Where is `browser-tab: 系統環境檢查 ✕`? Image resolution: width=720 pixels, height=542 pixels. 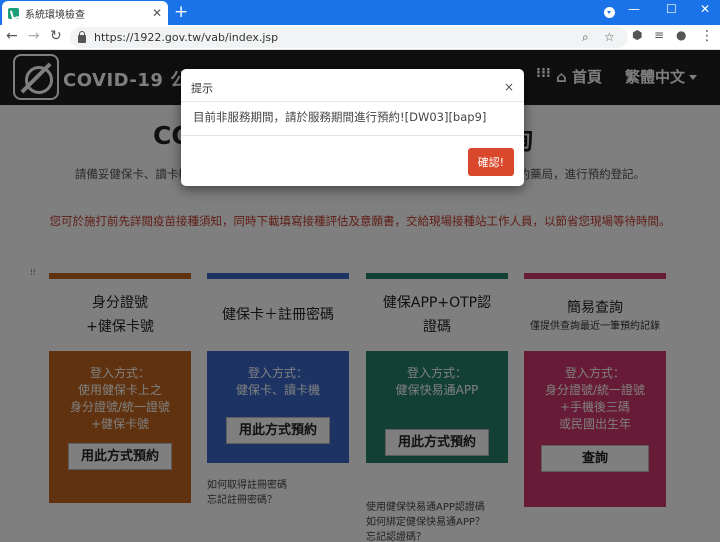
browser-tab: 系統環境檢查 ✕ is located at coordinates (85, 13).